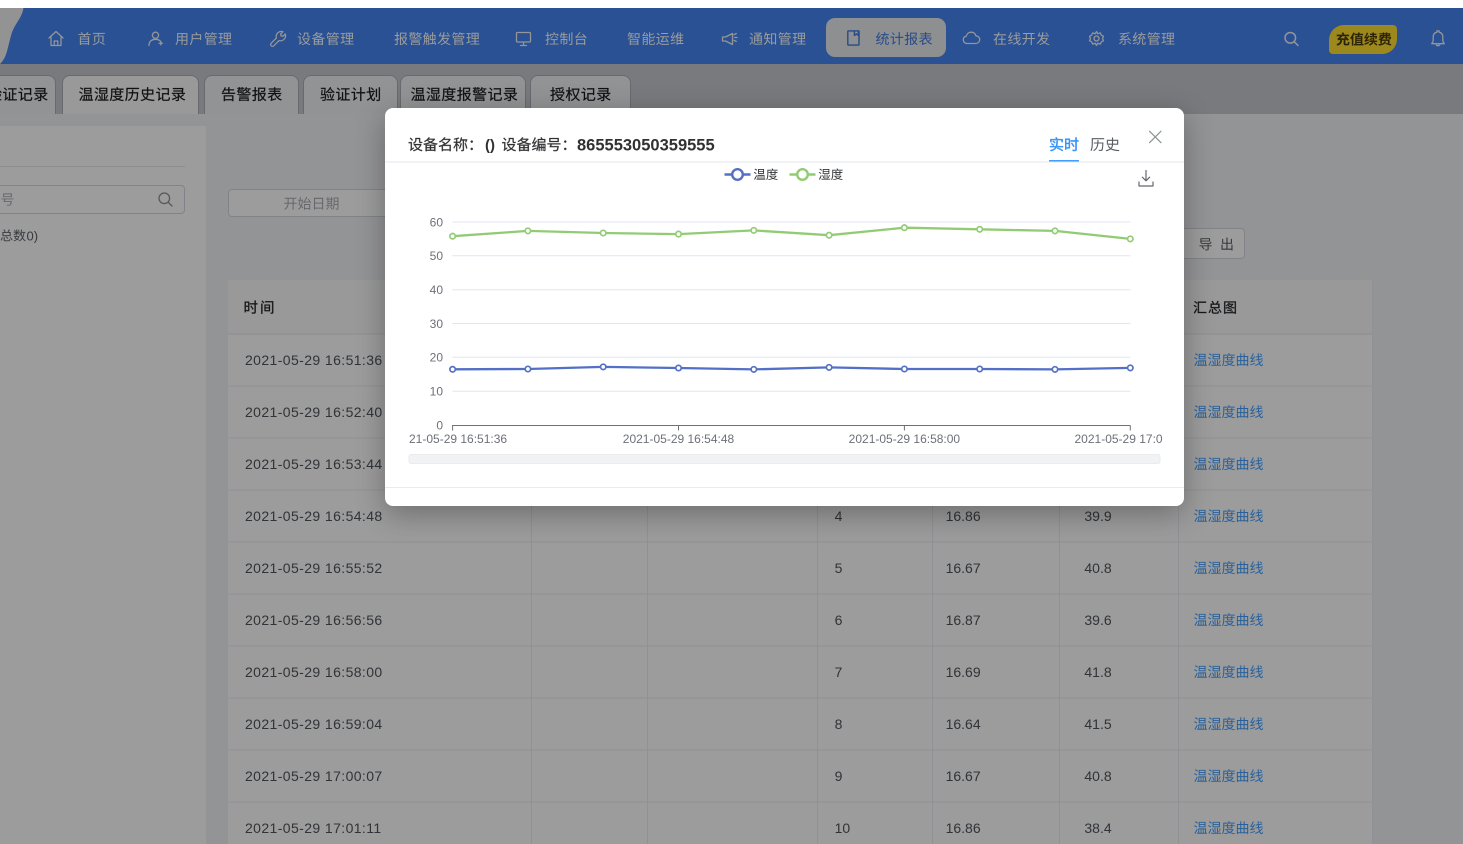  What do you see at coordinates (437, 324) in the screenshot?
I see `svg-text: 30` at bounding box center [437, 324].